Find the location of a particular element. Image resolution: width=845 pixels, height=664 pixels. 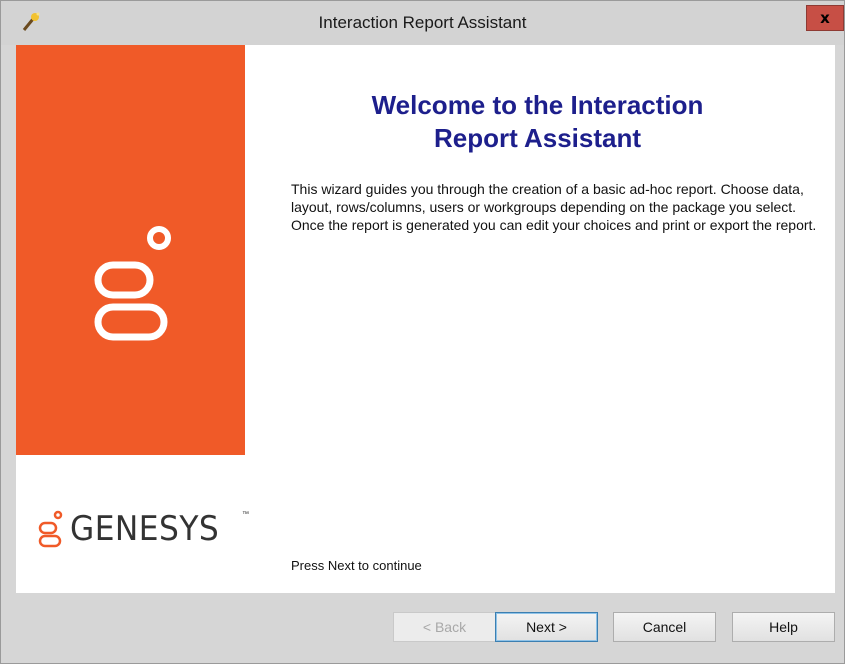

button-bar: < Back Next > Cancel Help is located at coordinates (422, 628).